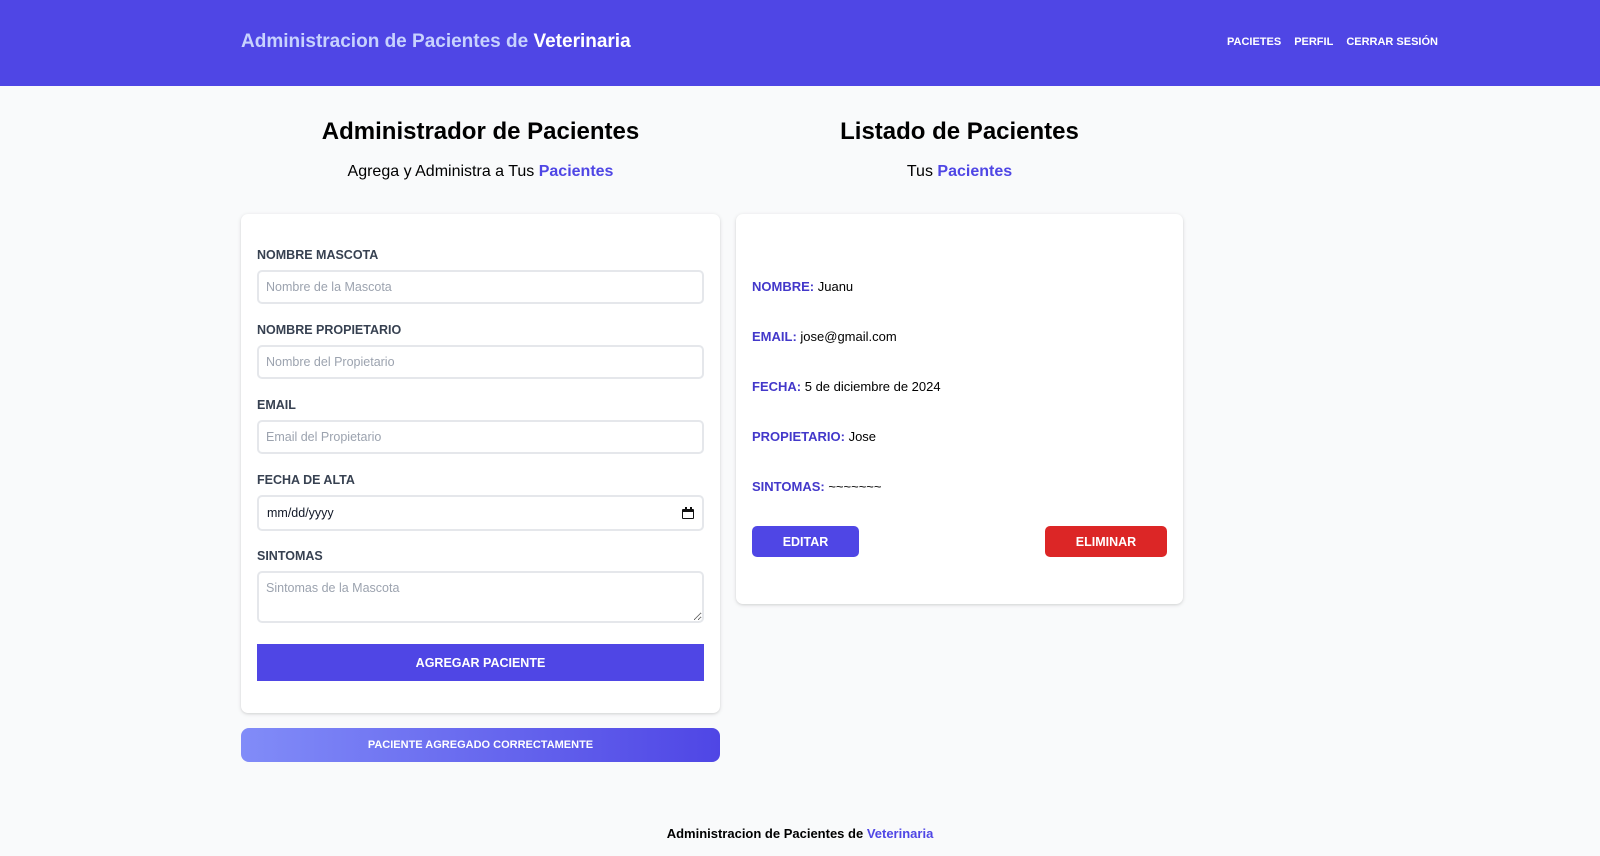  I want to click on patient-fecha-value: 5 de diciembre de 2024, so click(872, 386).